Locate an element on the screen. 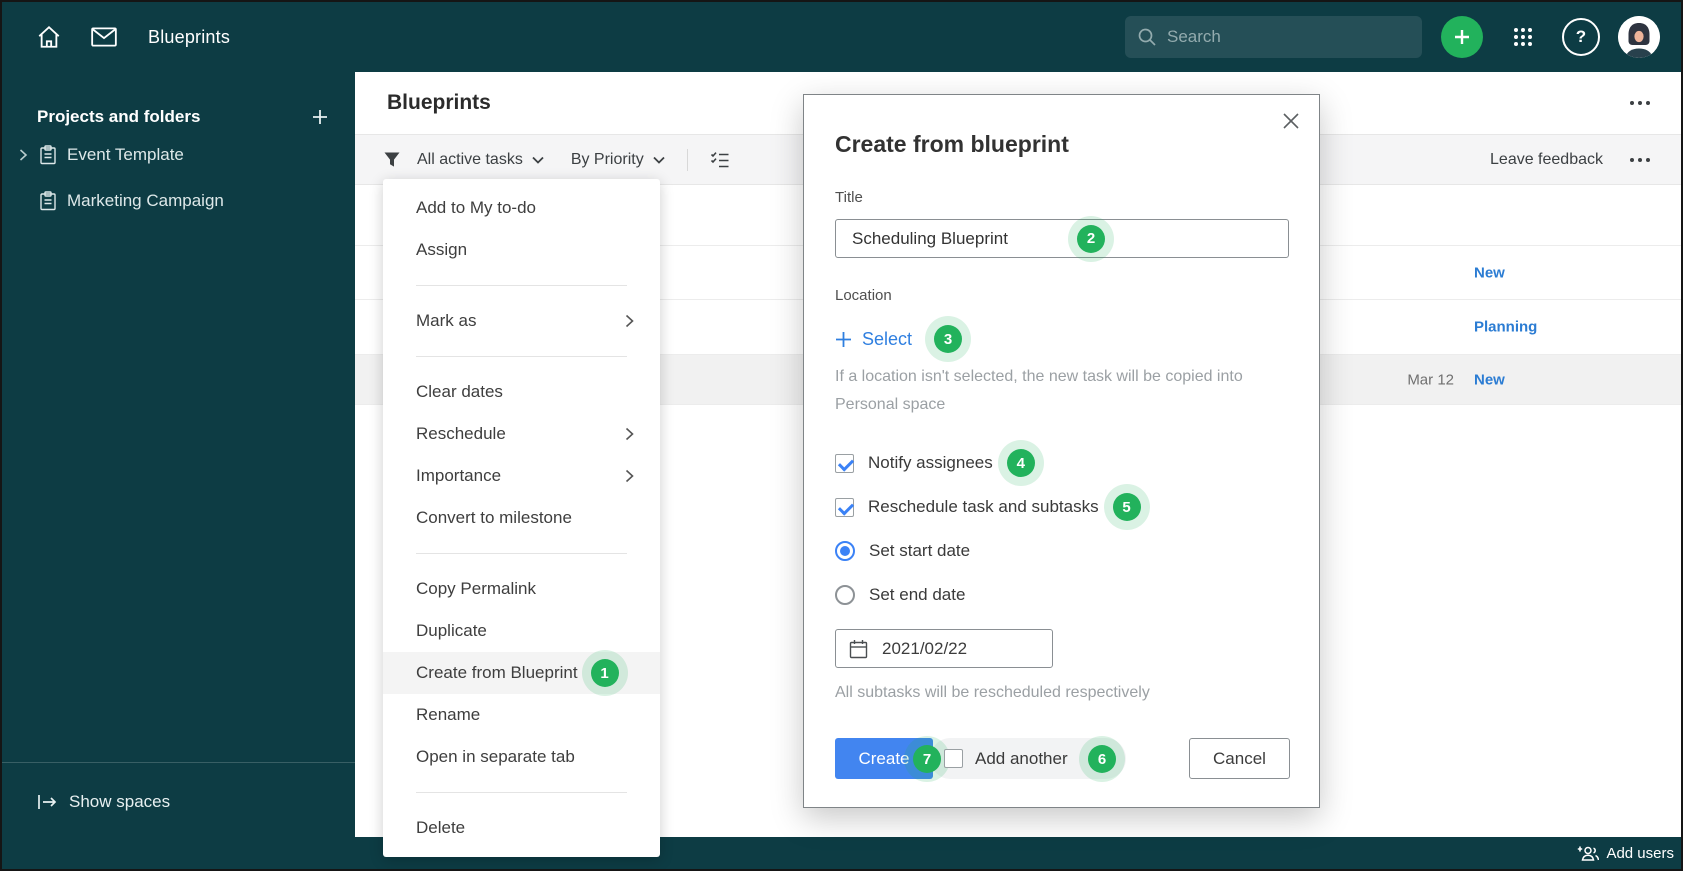 The height and width of the screenshot is (871, 1683). add-another-option: Add another is located at coordinates (1006, 758).